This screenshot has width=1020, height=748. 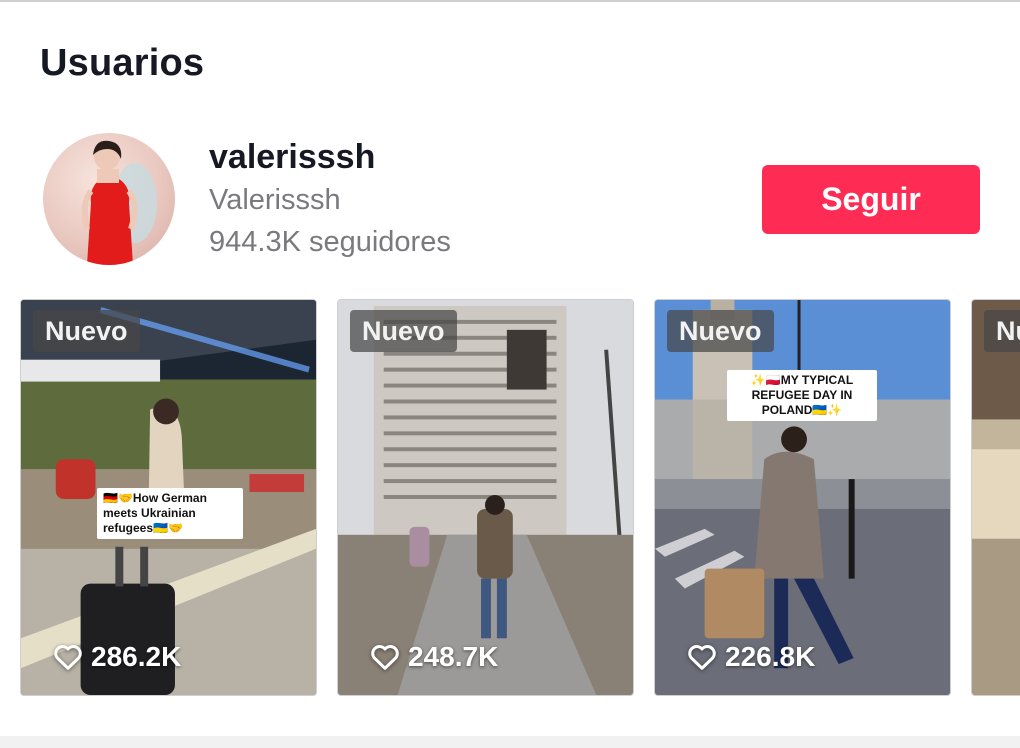 I want to click on like-count: 226.8K, so click(x=751, y=657).